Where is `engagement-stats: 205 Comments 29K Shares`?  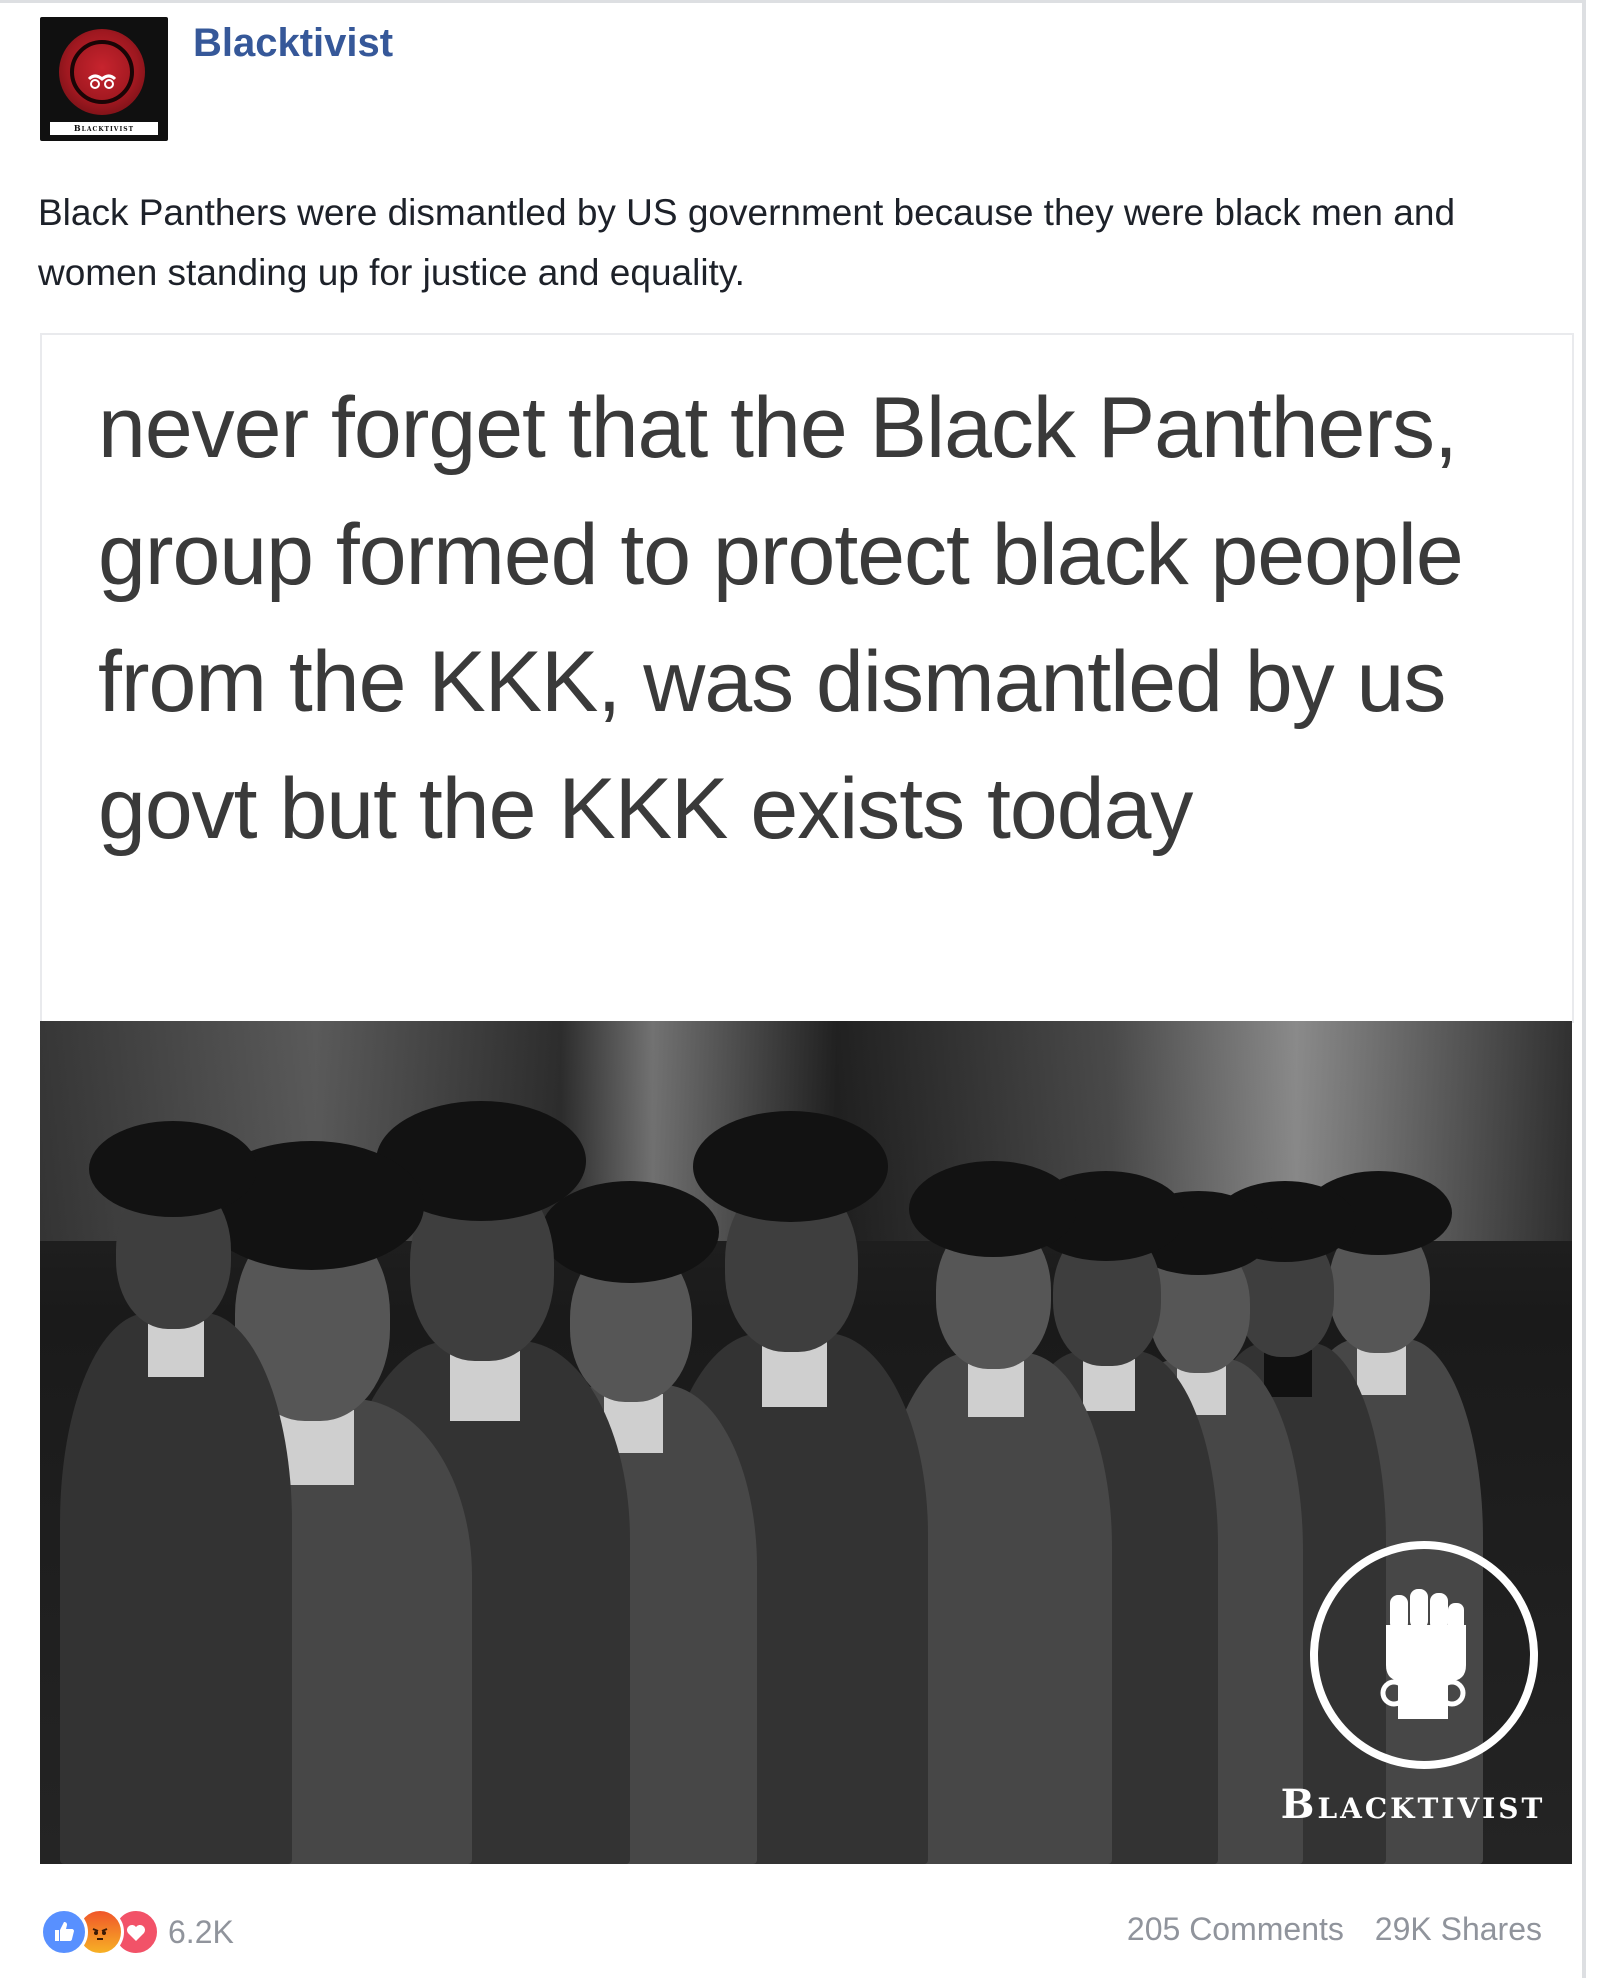
engagement-stats: 205 Comments 29K Shares is located at coordinates (1323, 1929).